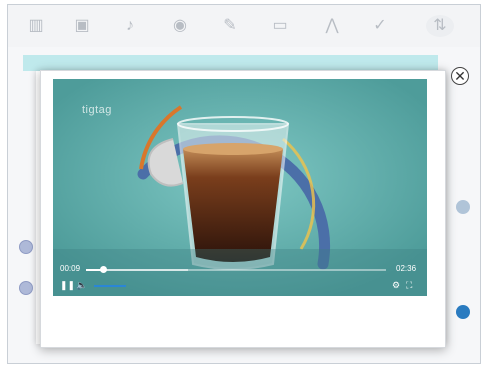 The width and height of the screenshot is (490, 370). What do you see at coordinates (97, 110) in the screenshot?
I see `tigtag-logo: tigtag` at bounding box center [97, 110].